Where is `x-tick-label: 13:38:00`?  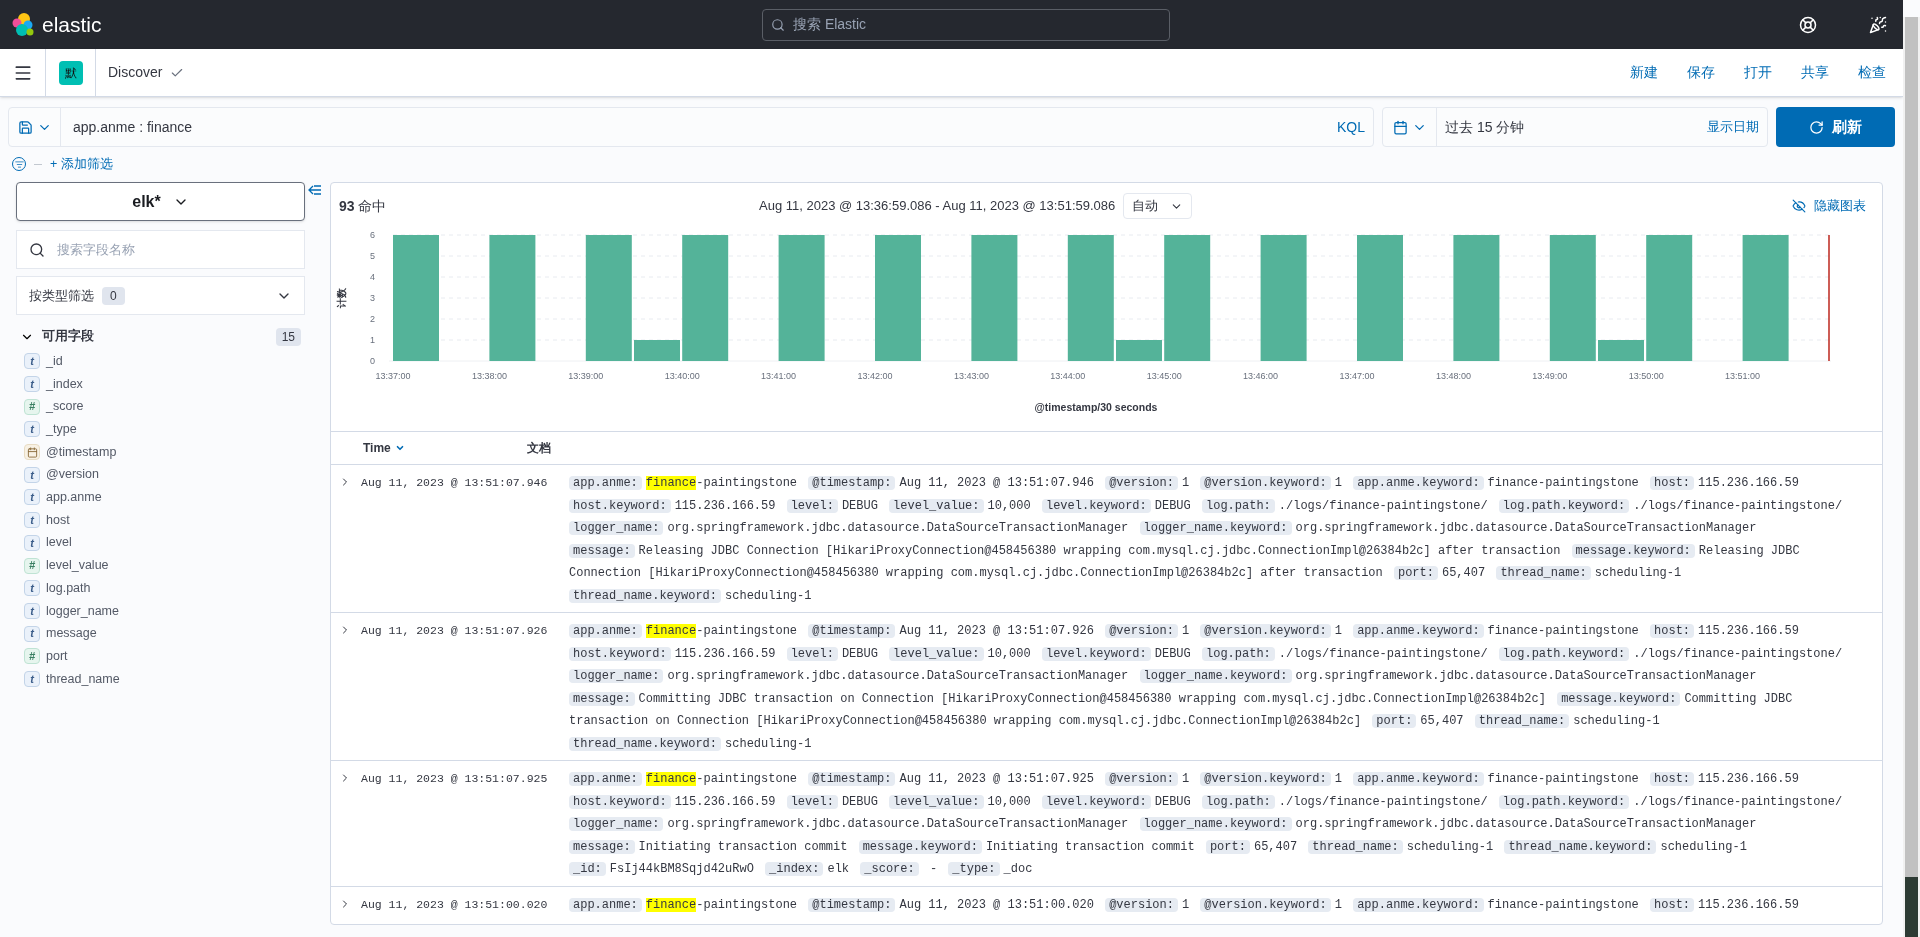
x-tick-label: 13:38:00 is located at coordinates (489, 376).